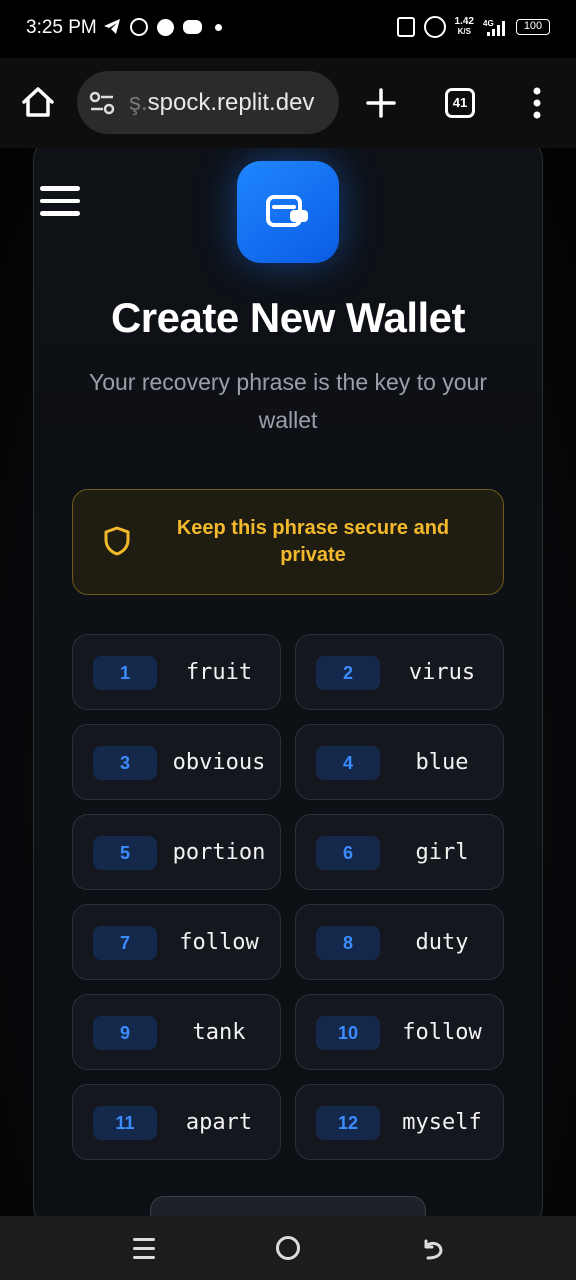  What do you see at coordinates (165, 27) in the screenshot?
I see `message-icon` at bounding box center [165, 27].